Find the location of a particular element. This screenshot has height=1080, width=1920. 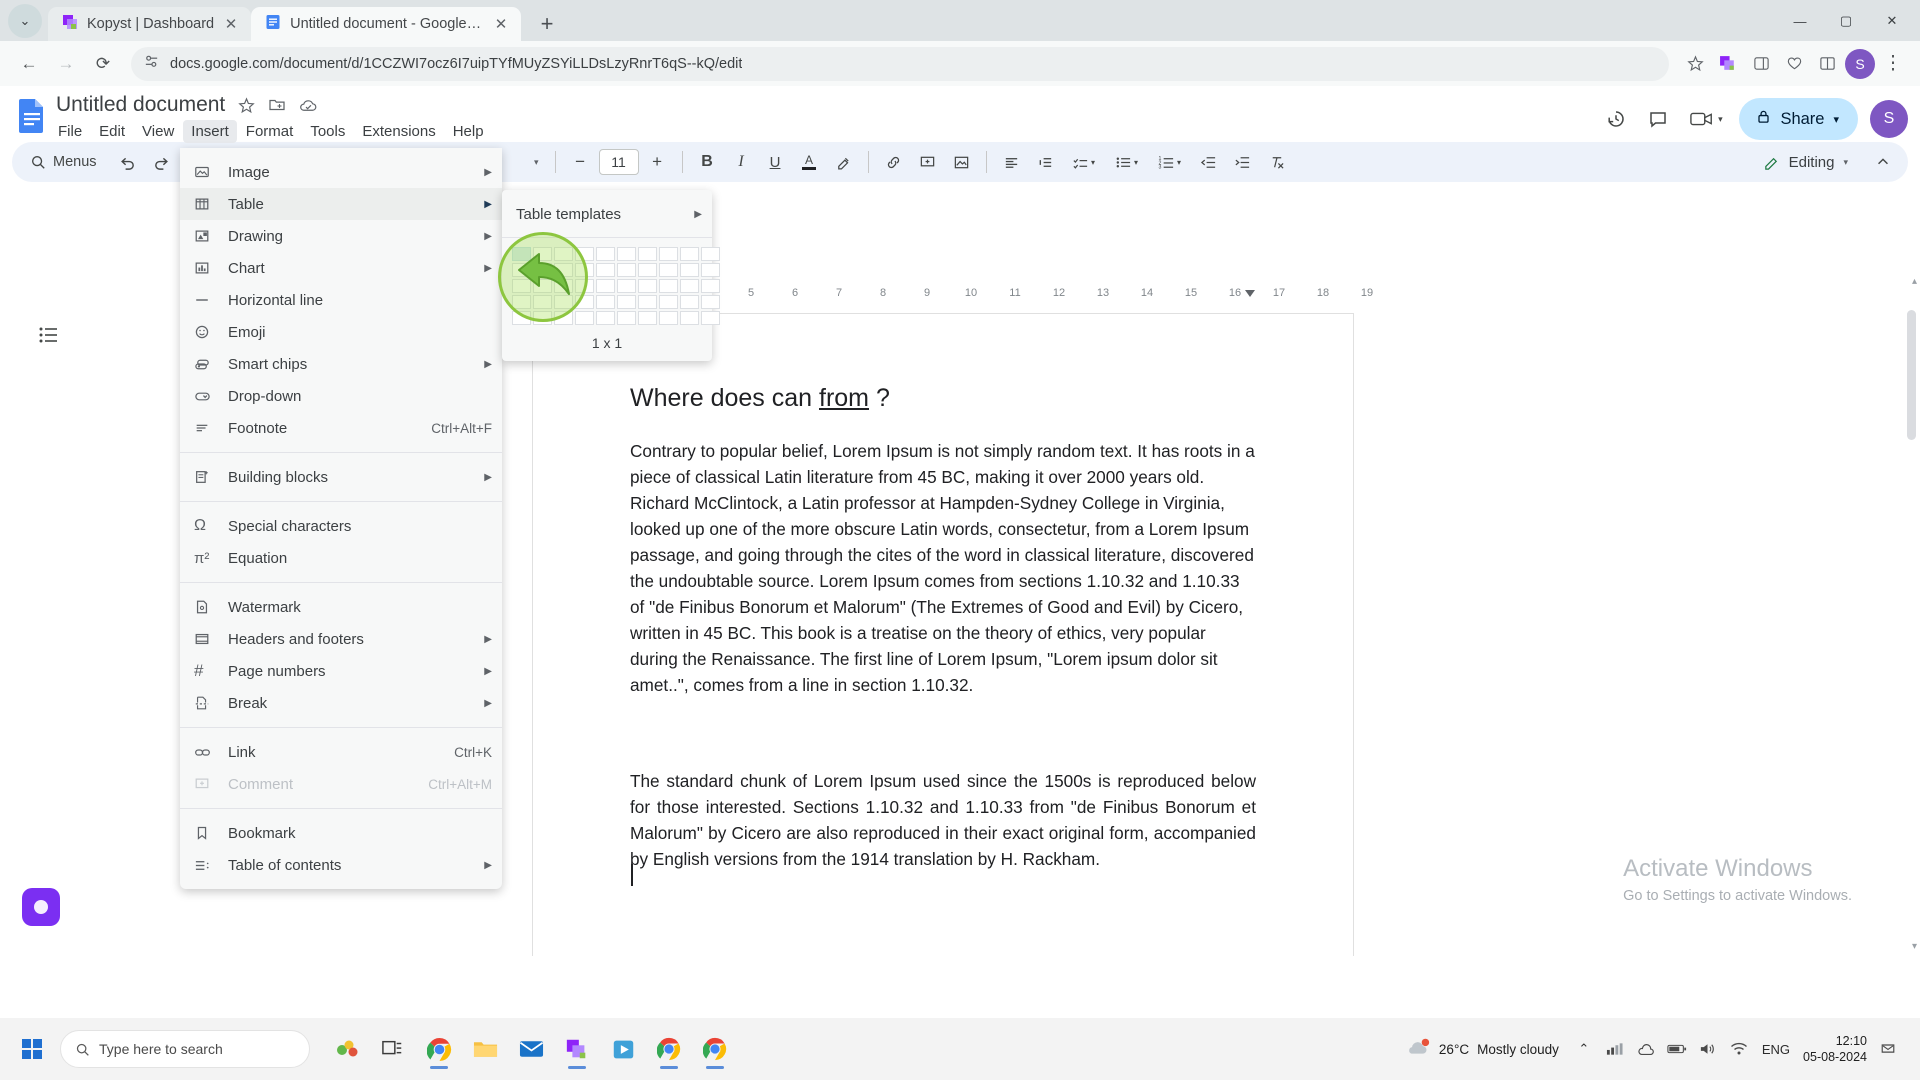

file-explorer-icon is located at coordinates (485, 1049).